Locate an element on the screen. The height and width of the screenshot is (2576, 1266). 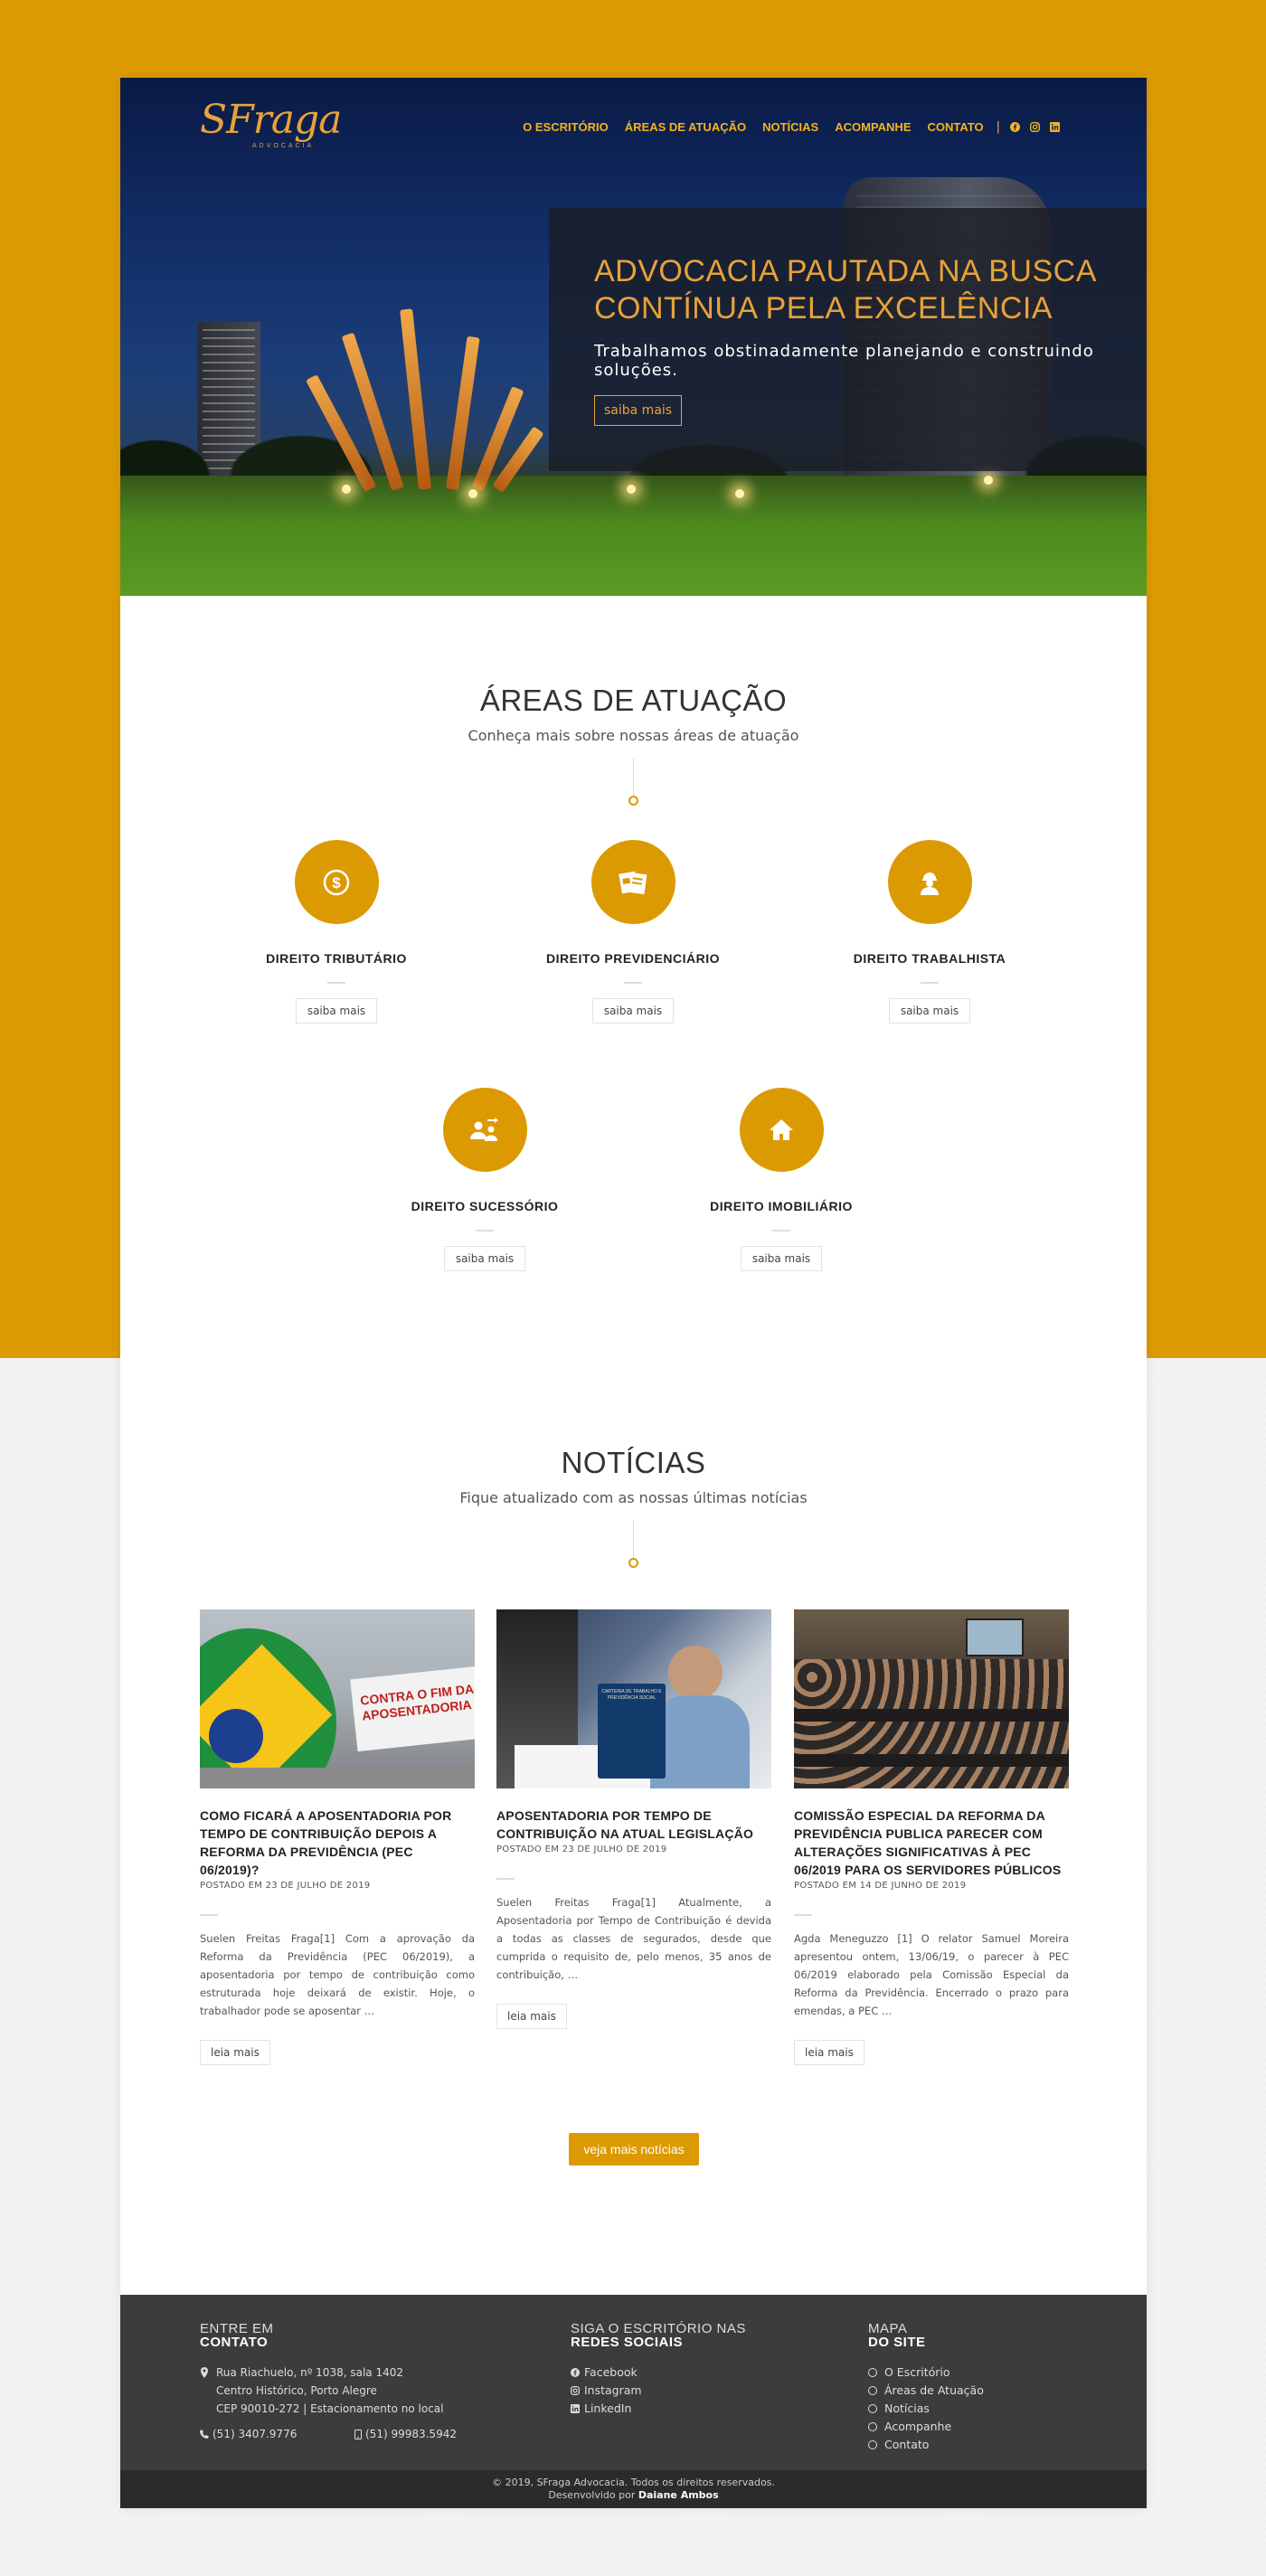
news-date: POSTADO EM 23 DE JULHO DE 2019 is located at coordinates (285, 1886).